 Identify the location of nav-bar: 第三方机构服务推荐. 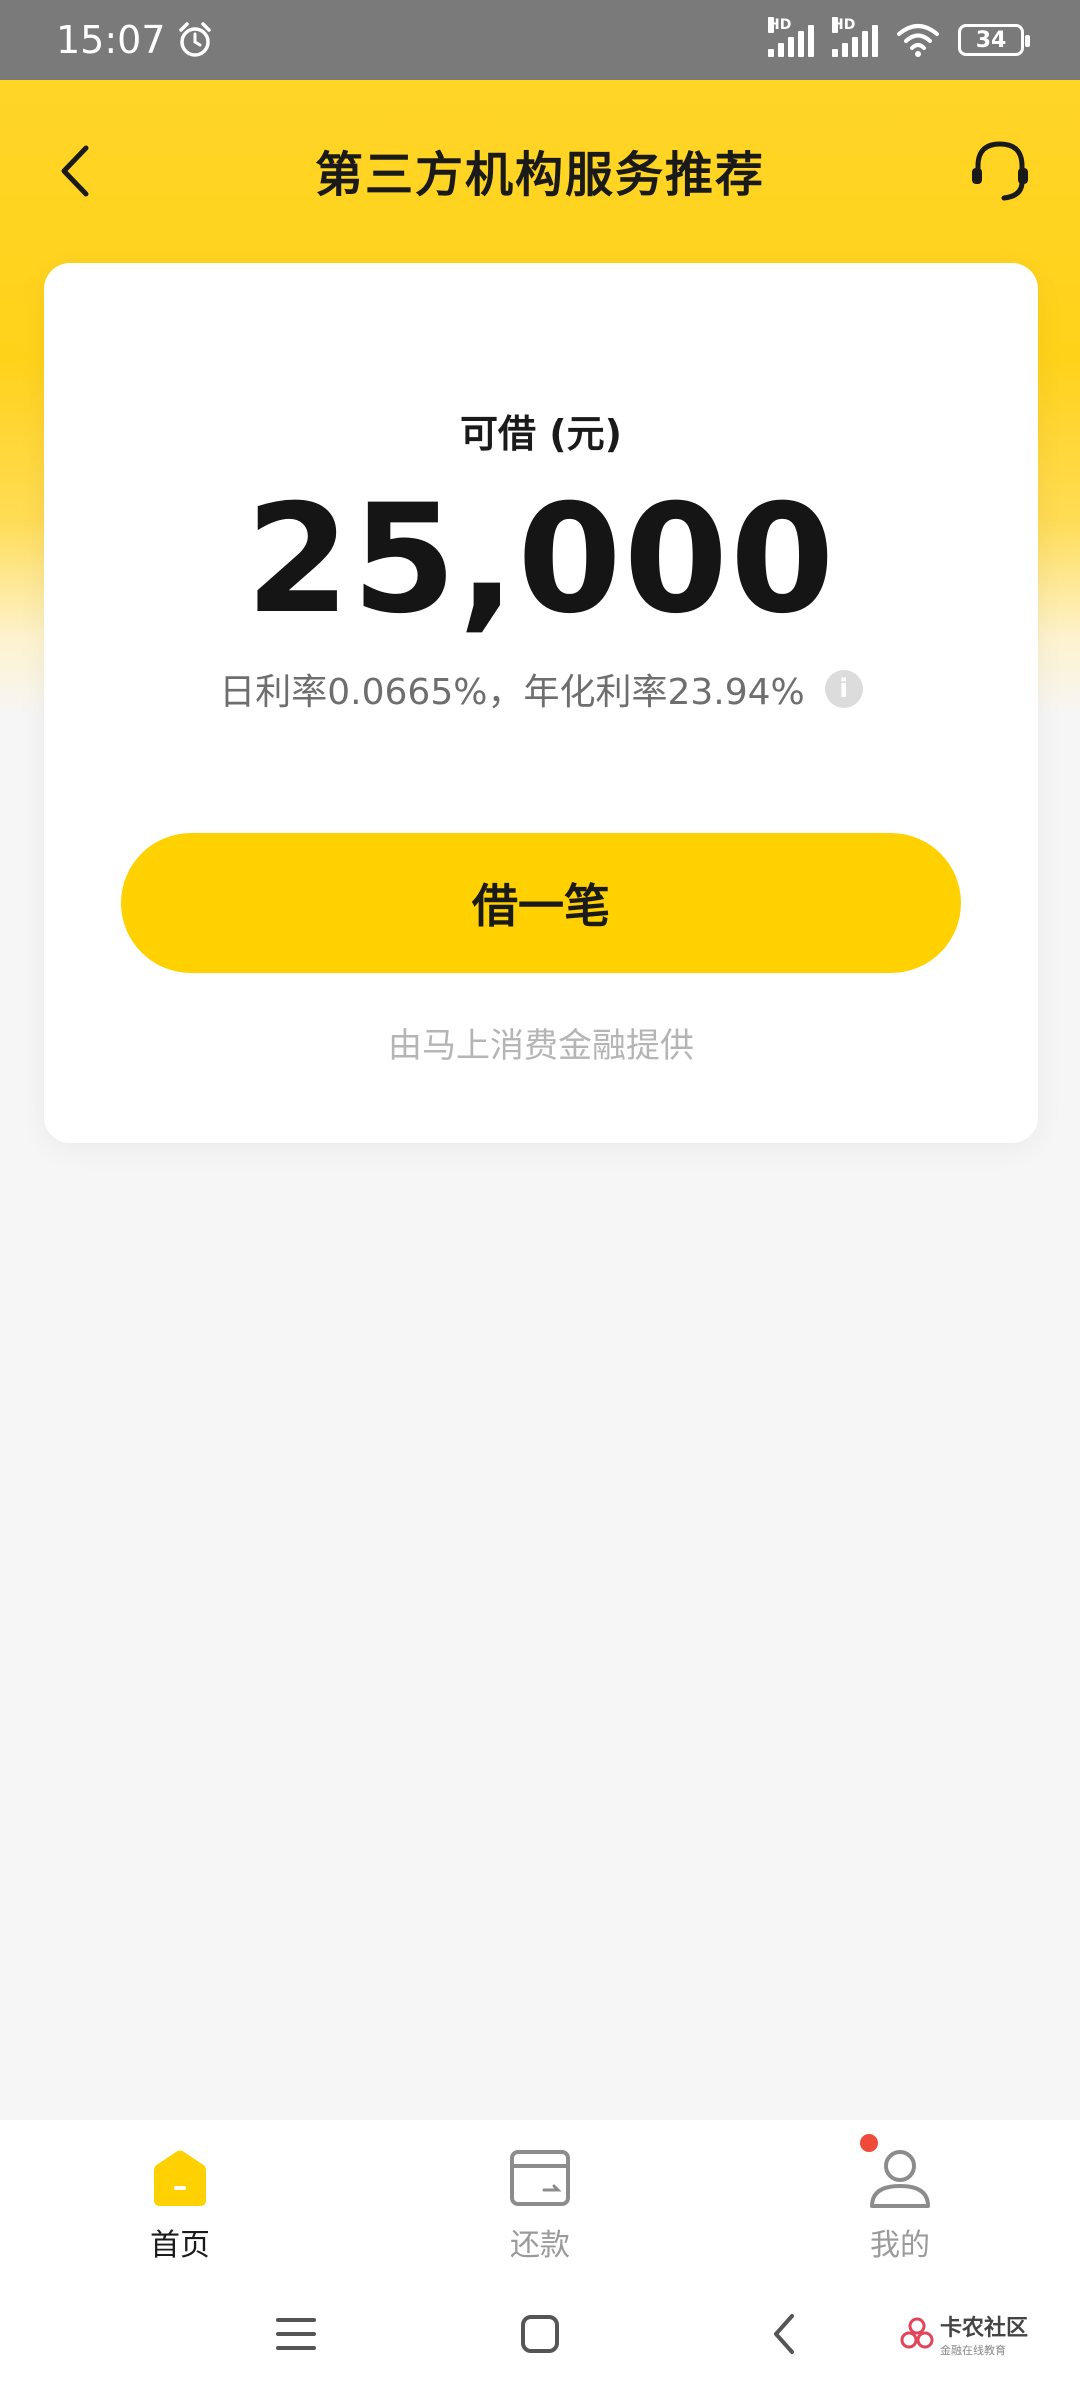
(540, 170).